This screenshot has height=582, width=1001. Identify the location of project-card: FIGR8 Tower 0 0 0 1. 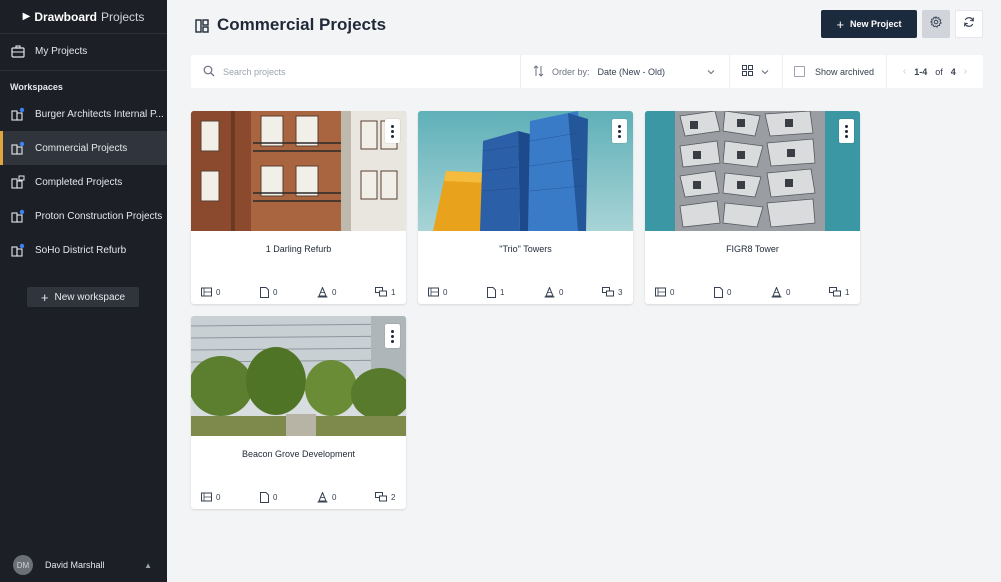
(752, 207).